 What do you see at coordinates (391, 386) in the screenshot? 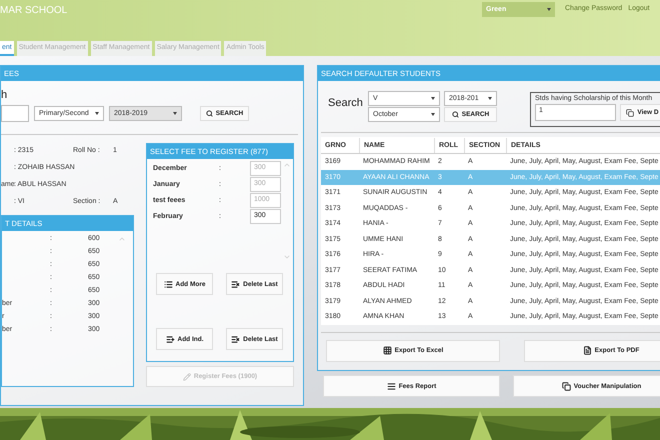
I see `lines-icon` at bounding box center [391, 386].